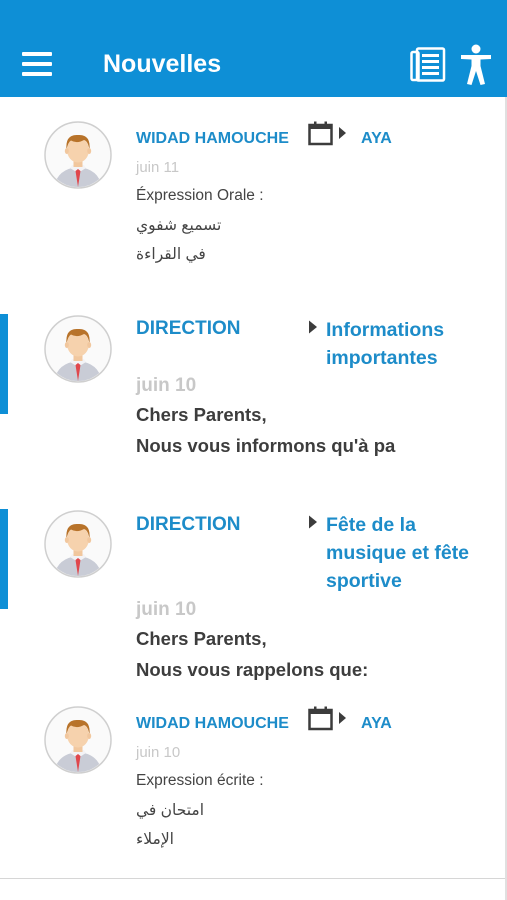 This screenshot has height=900, width=507. Describe the element at coordinates (179, 225) in the screenshot. I see `news-body-line: تسميع شفوي` at that location.